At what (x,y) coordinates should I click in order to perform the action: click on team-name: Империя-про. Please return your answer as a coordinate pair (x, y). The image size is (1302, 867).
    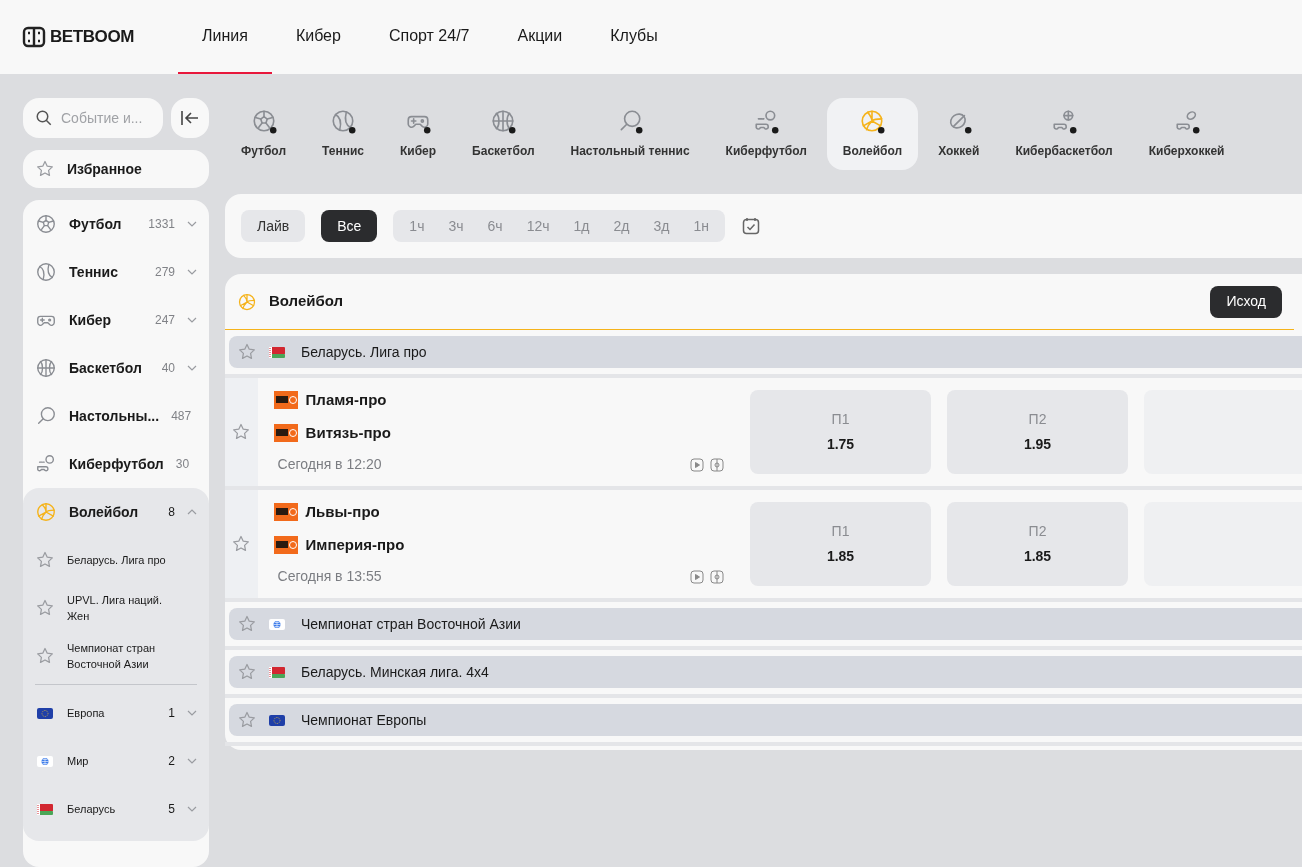
    Looking at the image, I should click on (355, 544).